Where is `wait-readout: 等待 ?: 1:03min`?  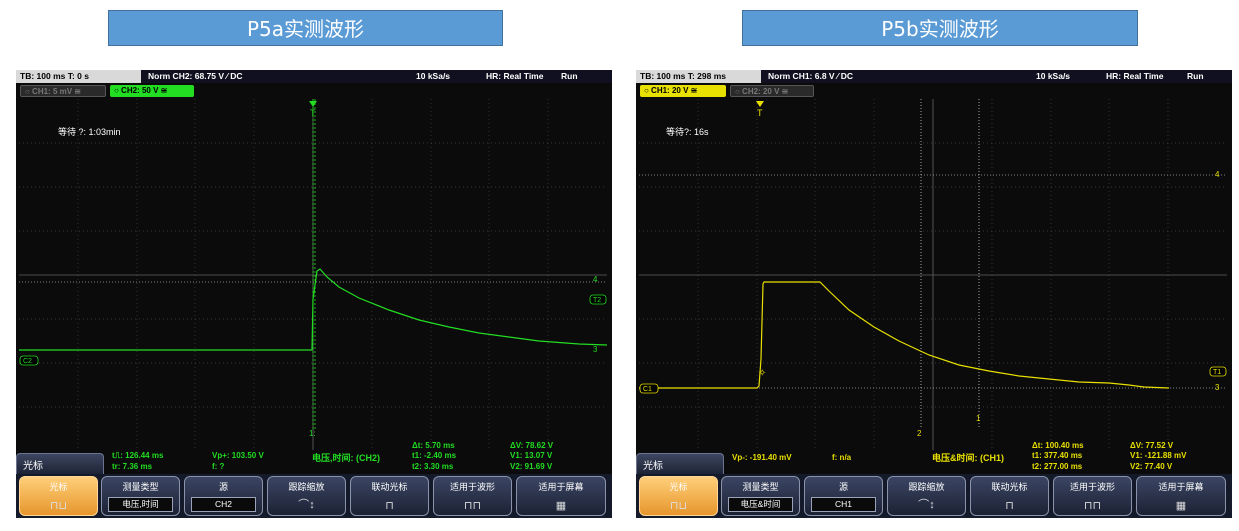
wait-readout: 等待 ?: 1:03min is located at coordinates (89, 132).